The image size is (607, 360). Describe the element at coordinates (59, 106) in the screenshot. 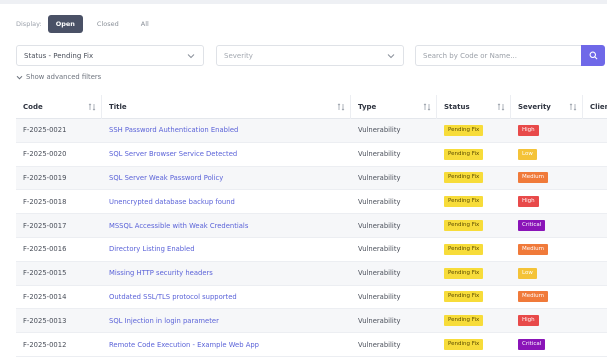

I see `column-header-code: Code` at that location.